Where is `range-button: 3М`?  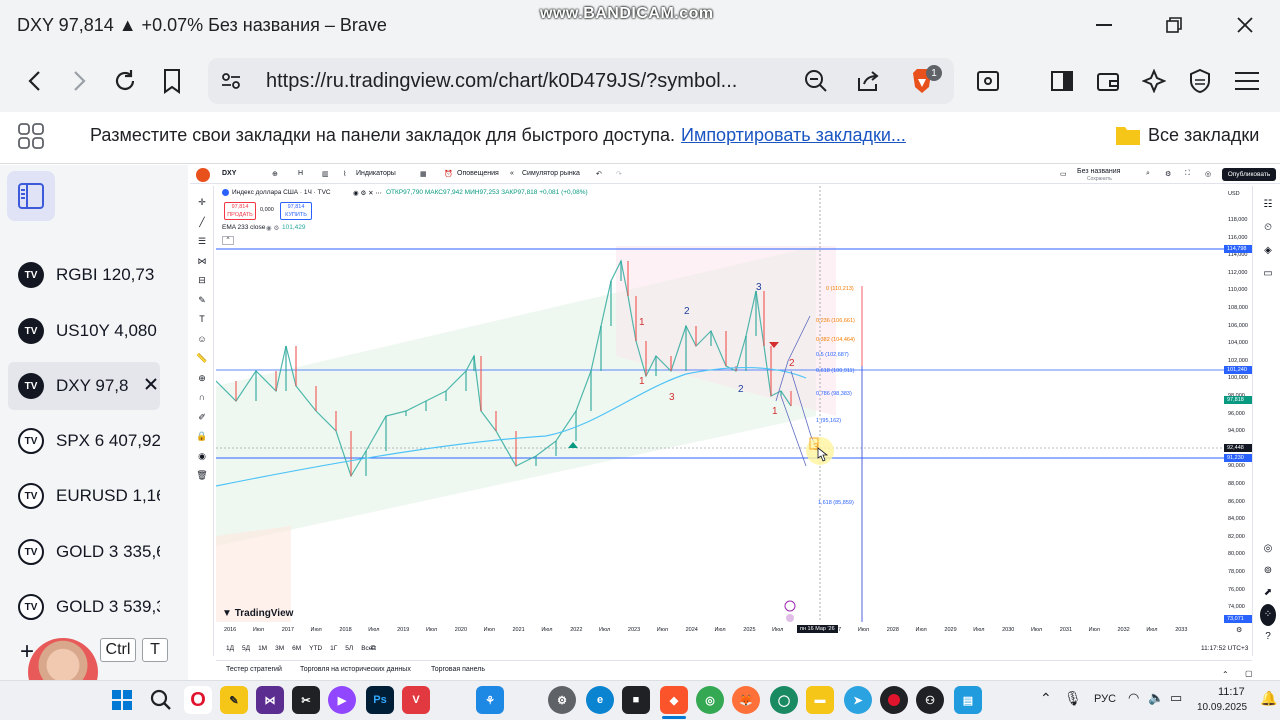
range-button: 3М is located at coordinates (279, 648).